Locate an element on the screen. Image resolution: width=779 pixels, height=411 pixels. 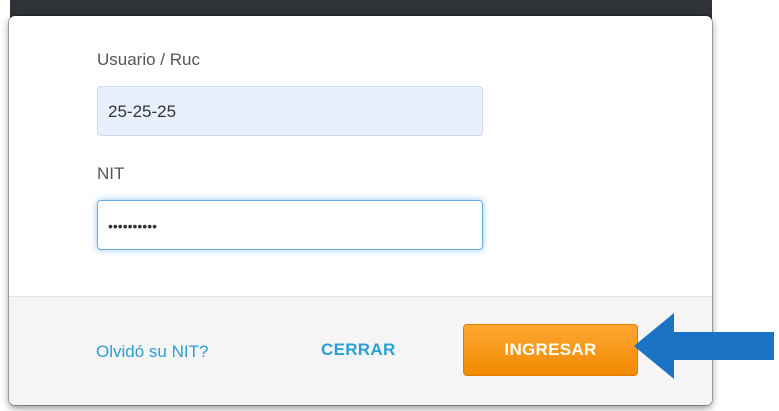
close-button: CERRAR is located at coordinates (358, 350).